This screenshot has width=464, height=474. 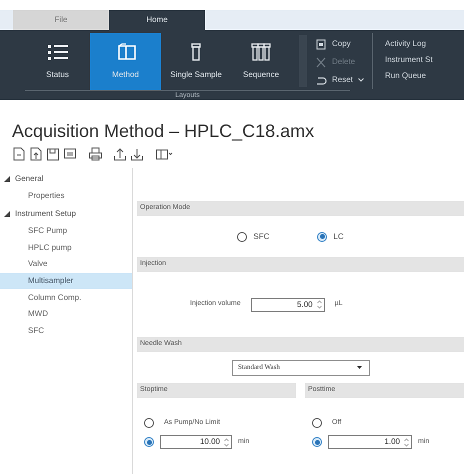 What do you see at coordinates (95, 154) in the screenshot?
I see `print-icon` at bounding box center [95, 154].